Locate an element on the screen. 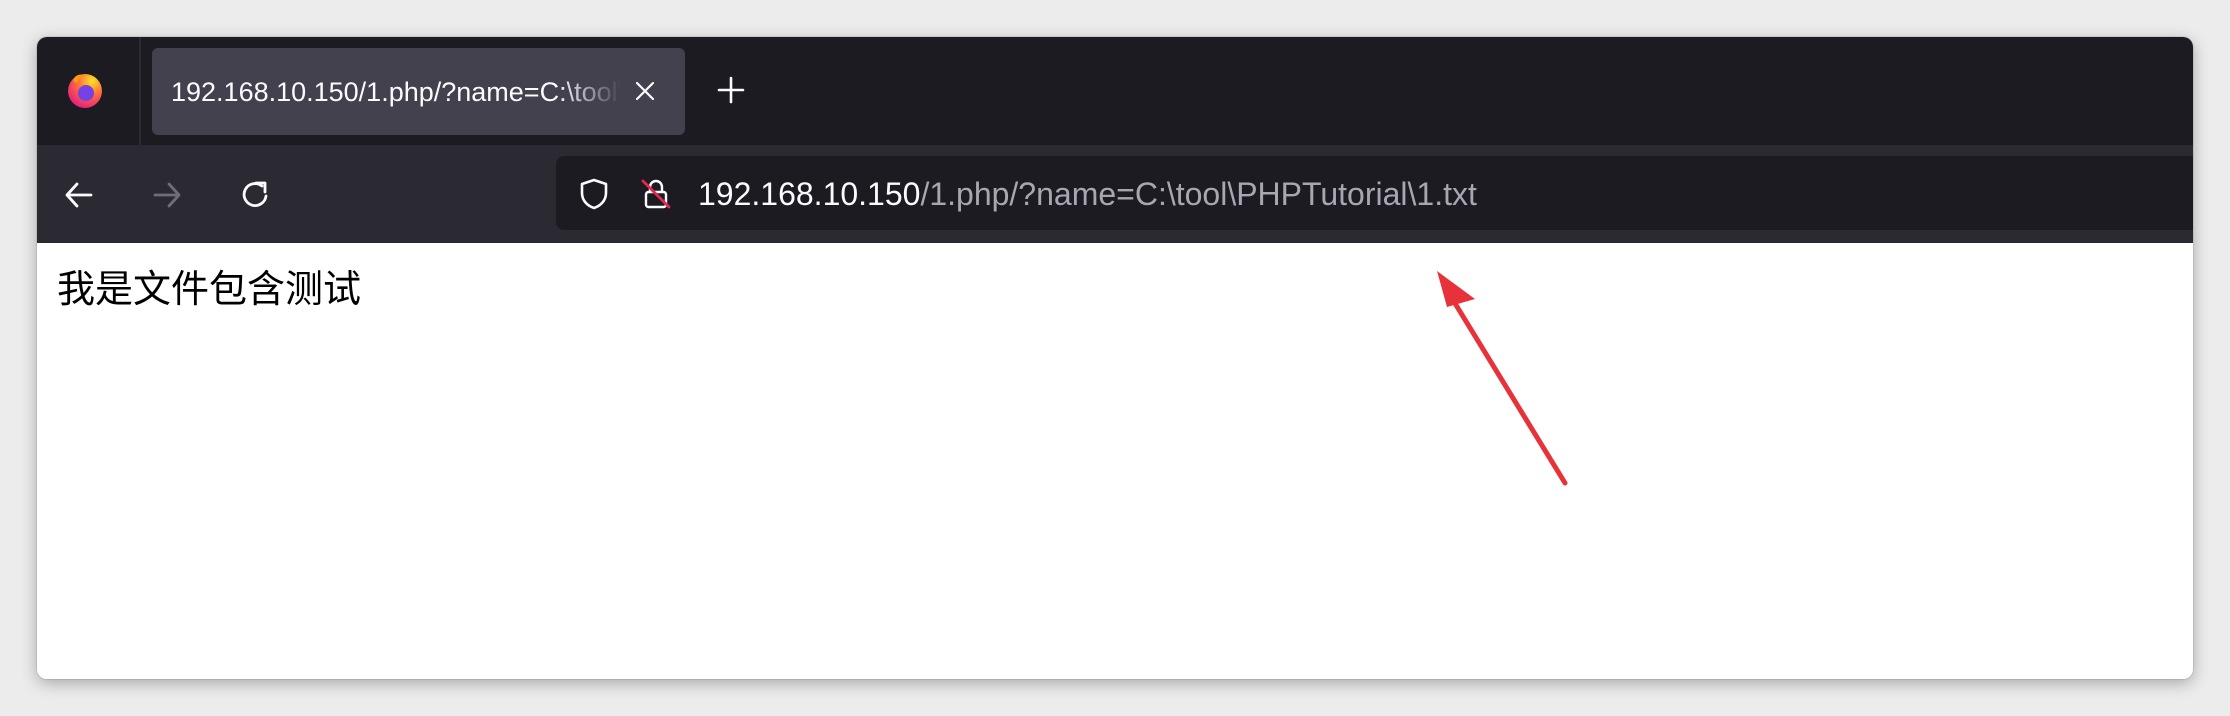 This screenshot has width=2230, height=716. url-host: 192.168.10.150 is located at coordinates (809, 194).